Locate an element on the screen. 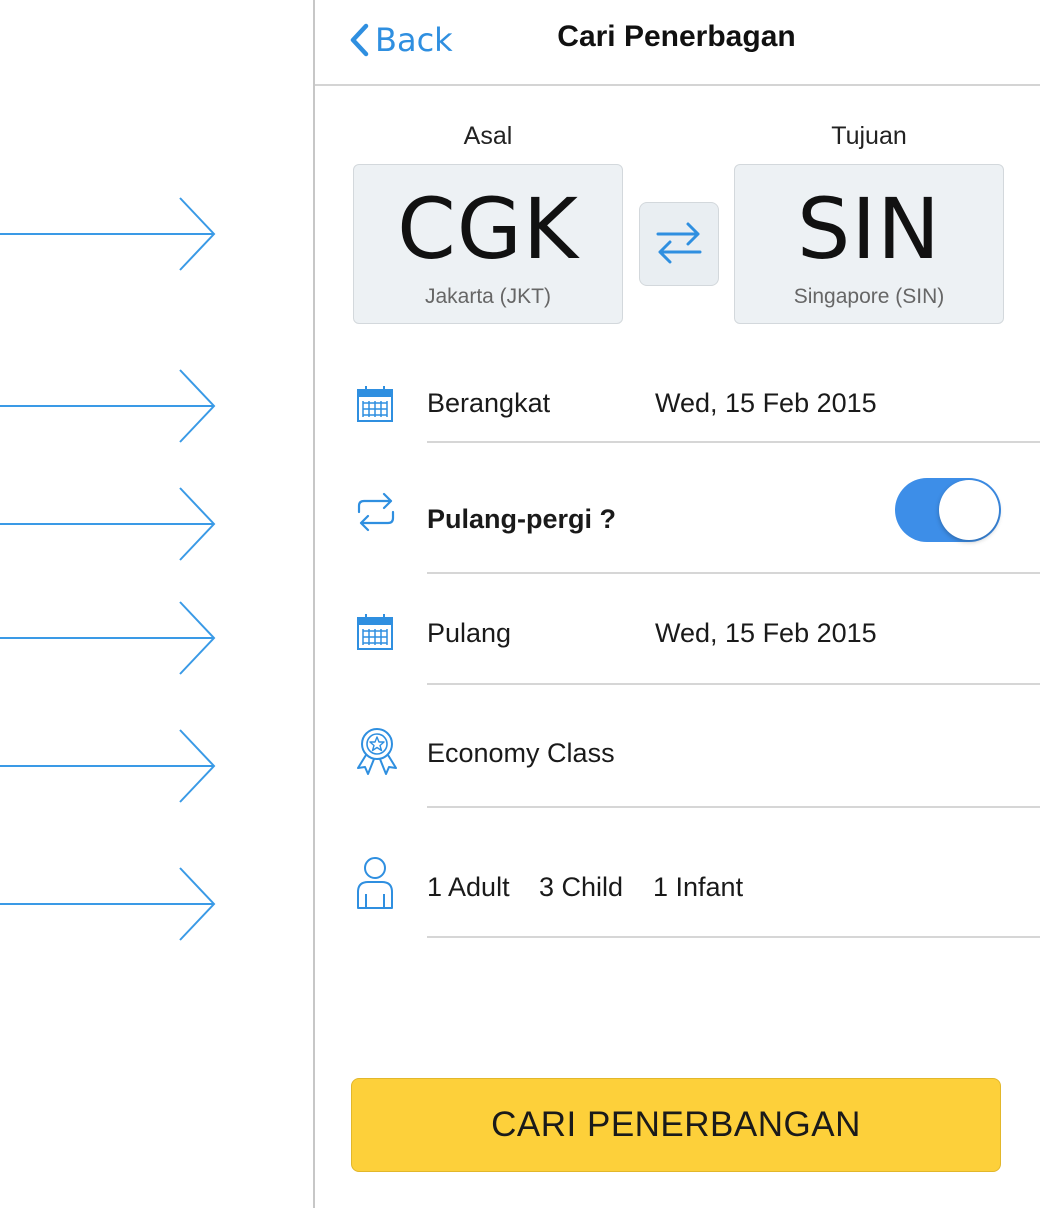 This screenshot has height=1208, width=1040. toggle-knob is located at coordinates (969, 510).